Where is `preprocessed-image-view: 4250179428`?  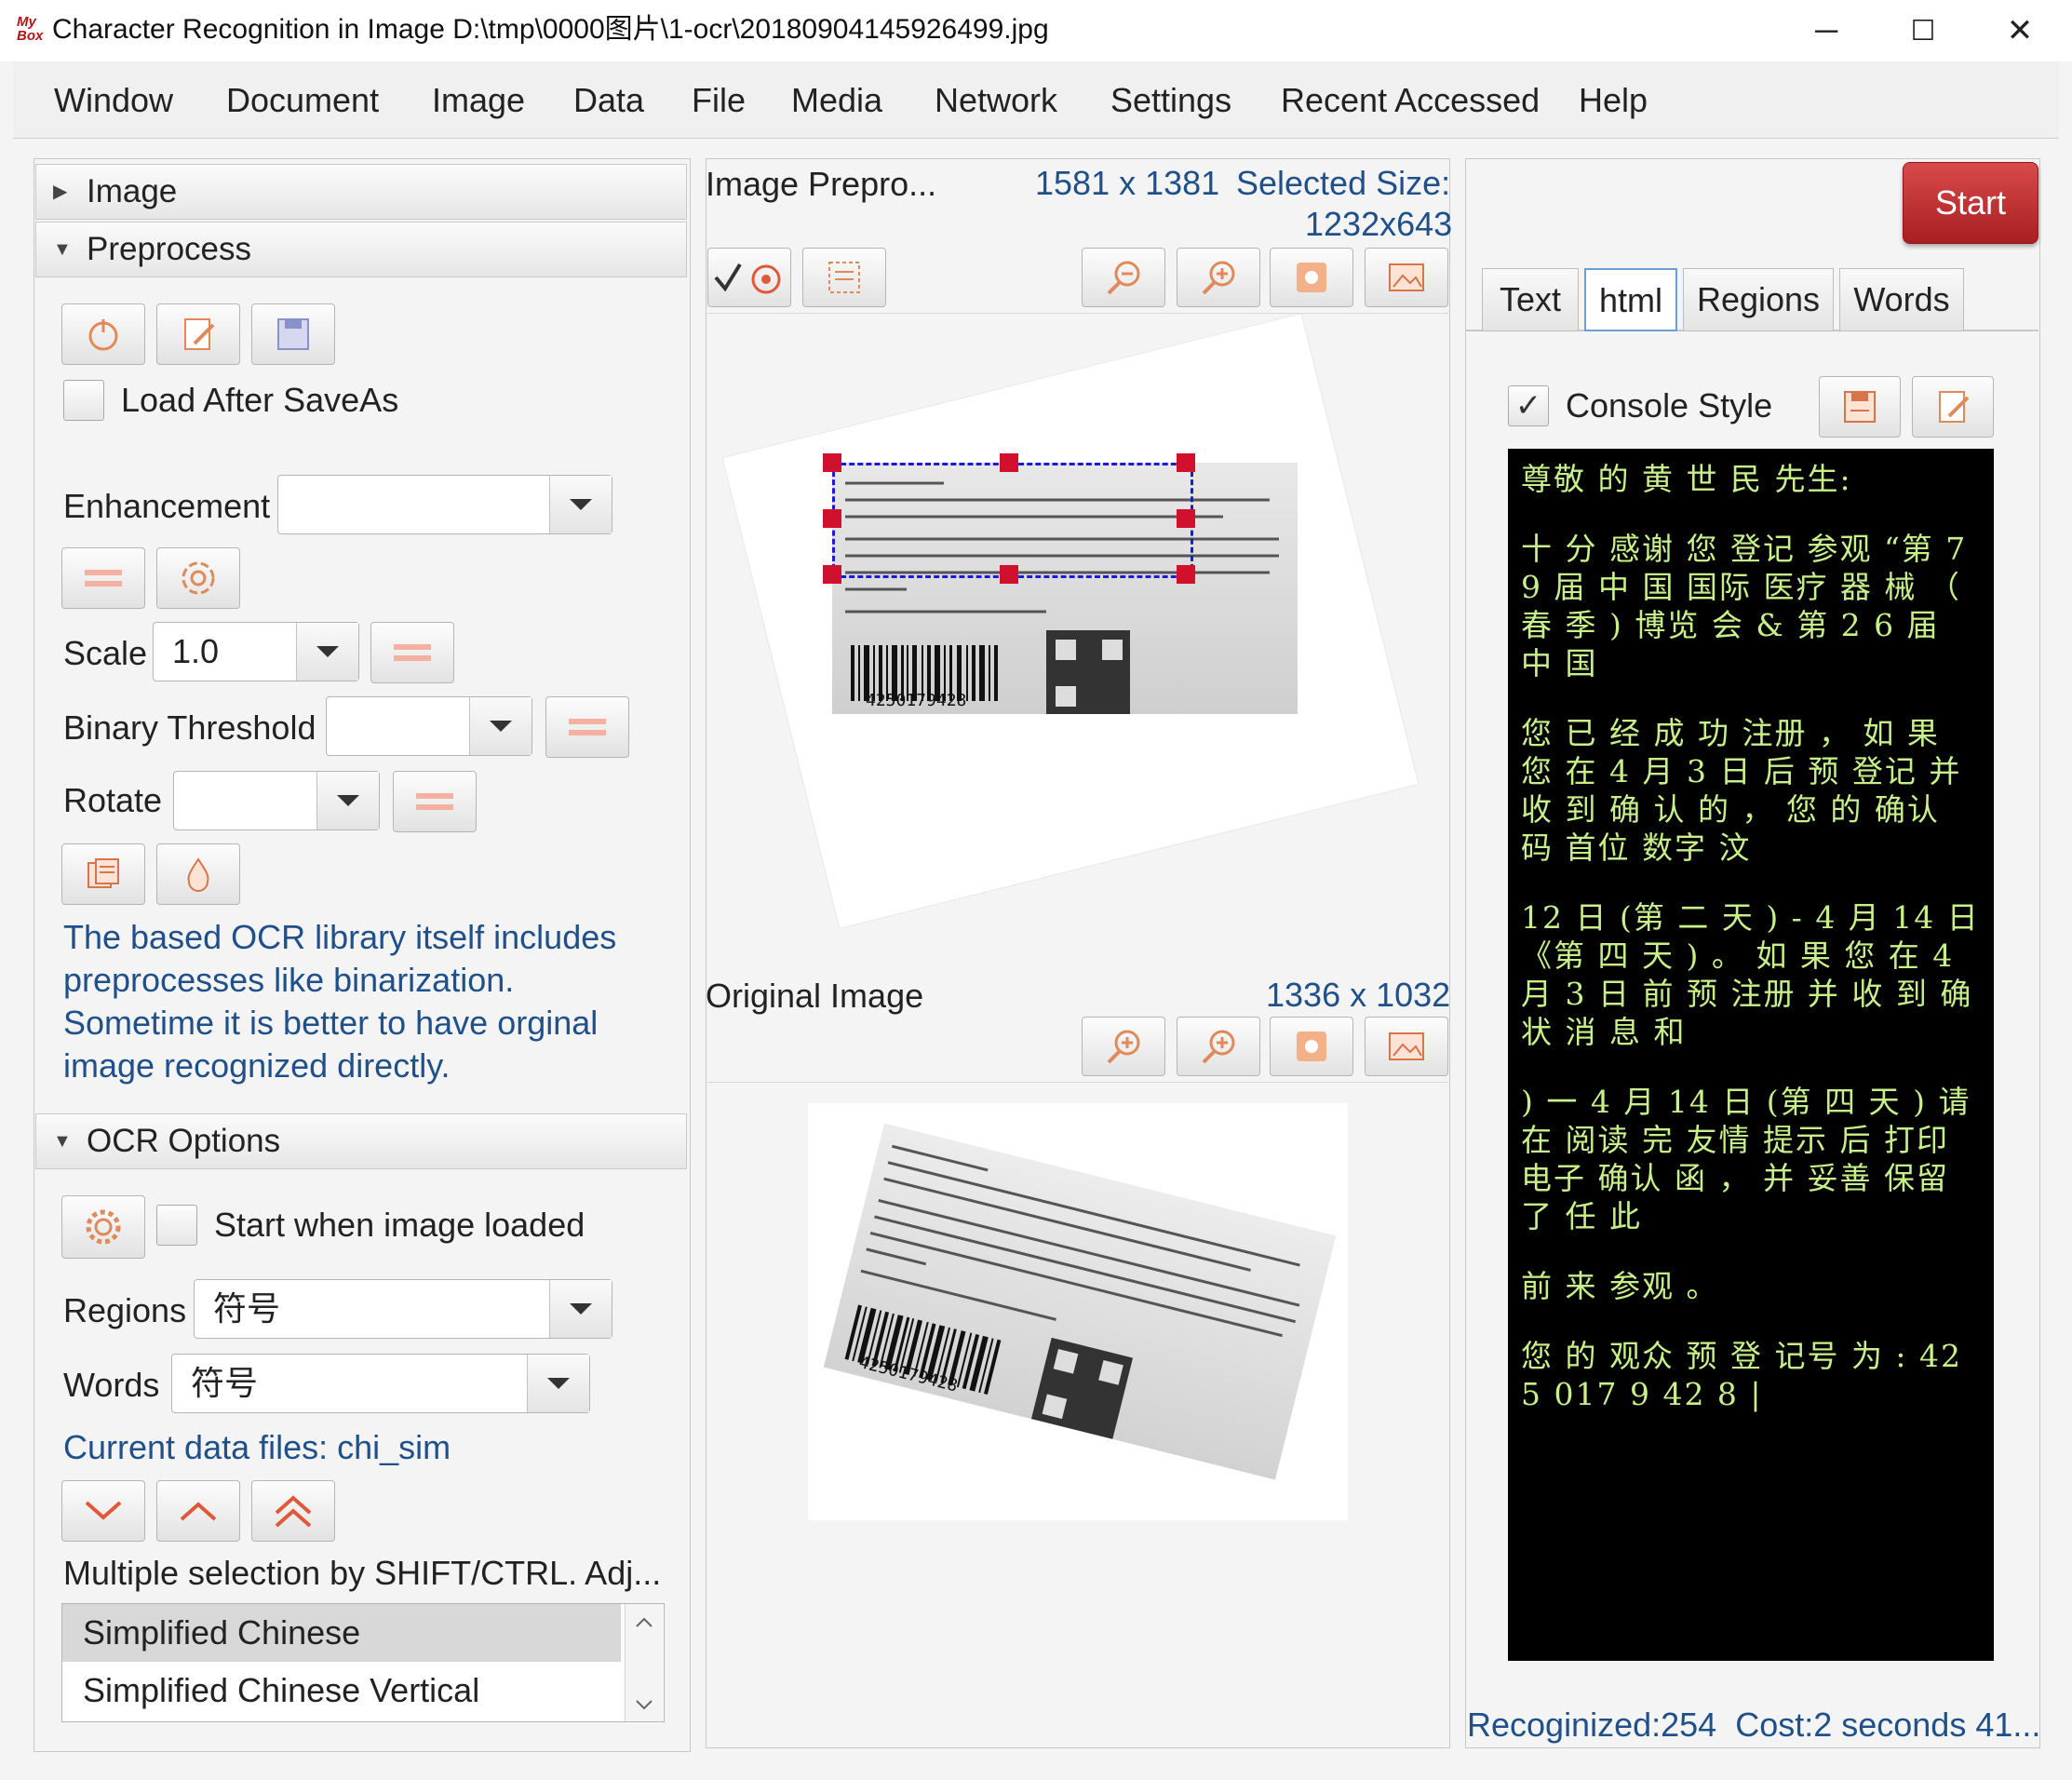 preprocessed-image-view: 4250179428 is located at coordinates (1077, 642).